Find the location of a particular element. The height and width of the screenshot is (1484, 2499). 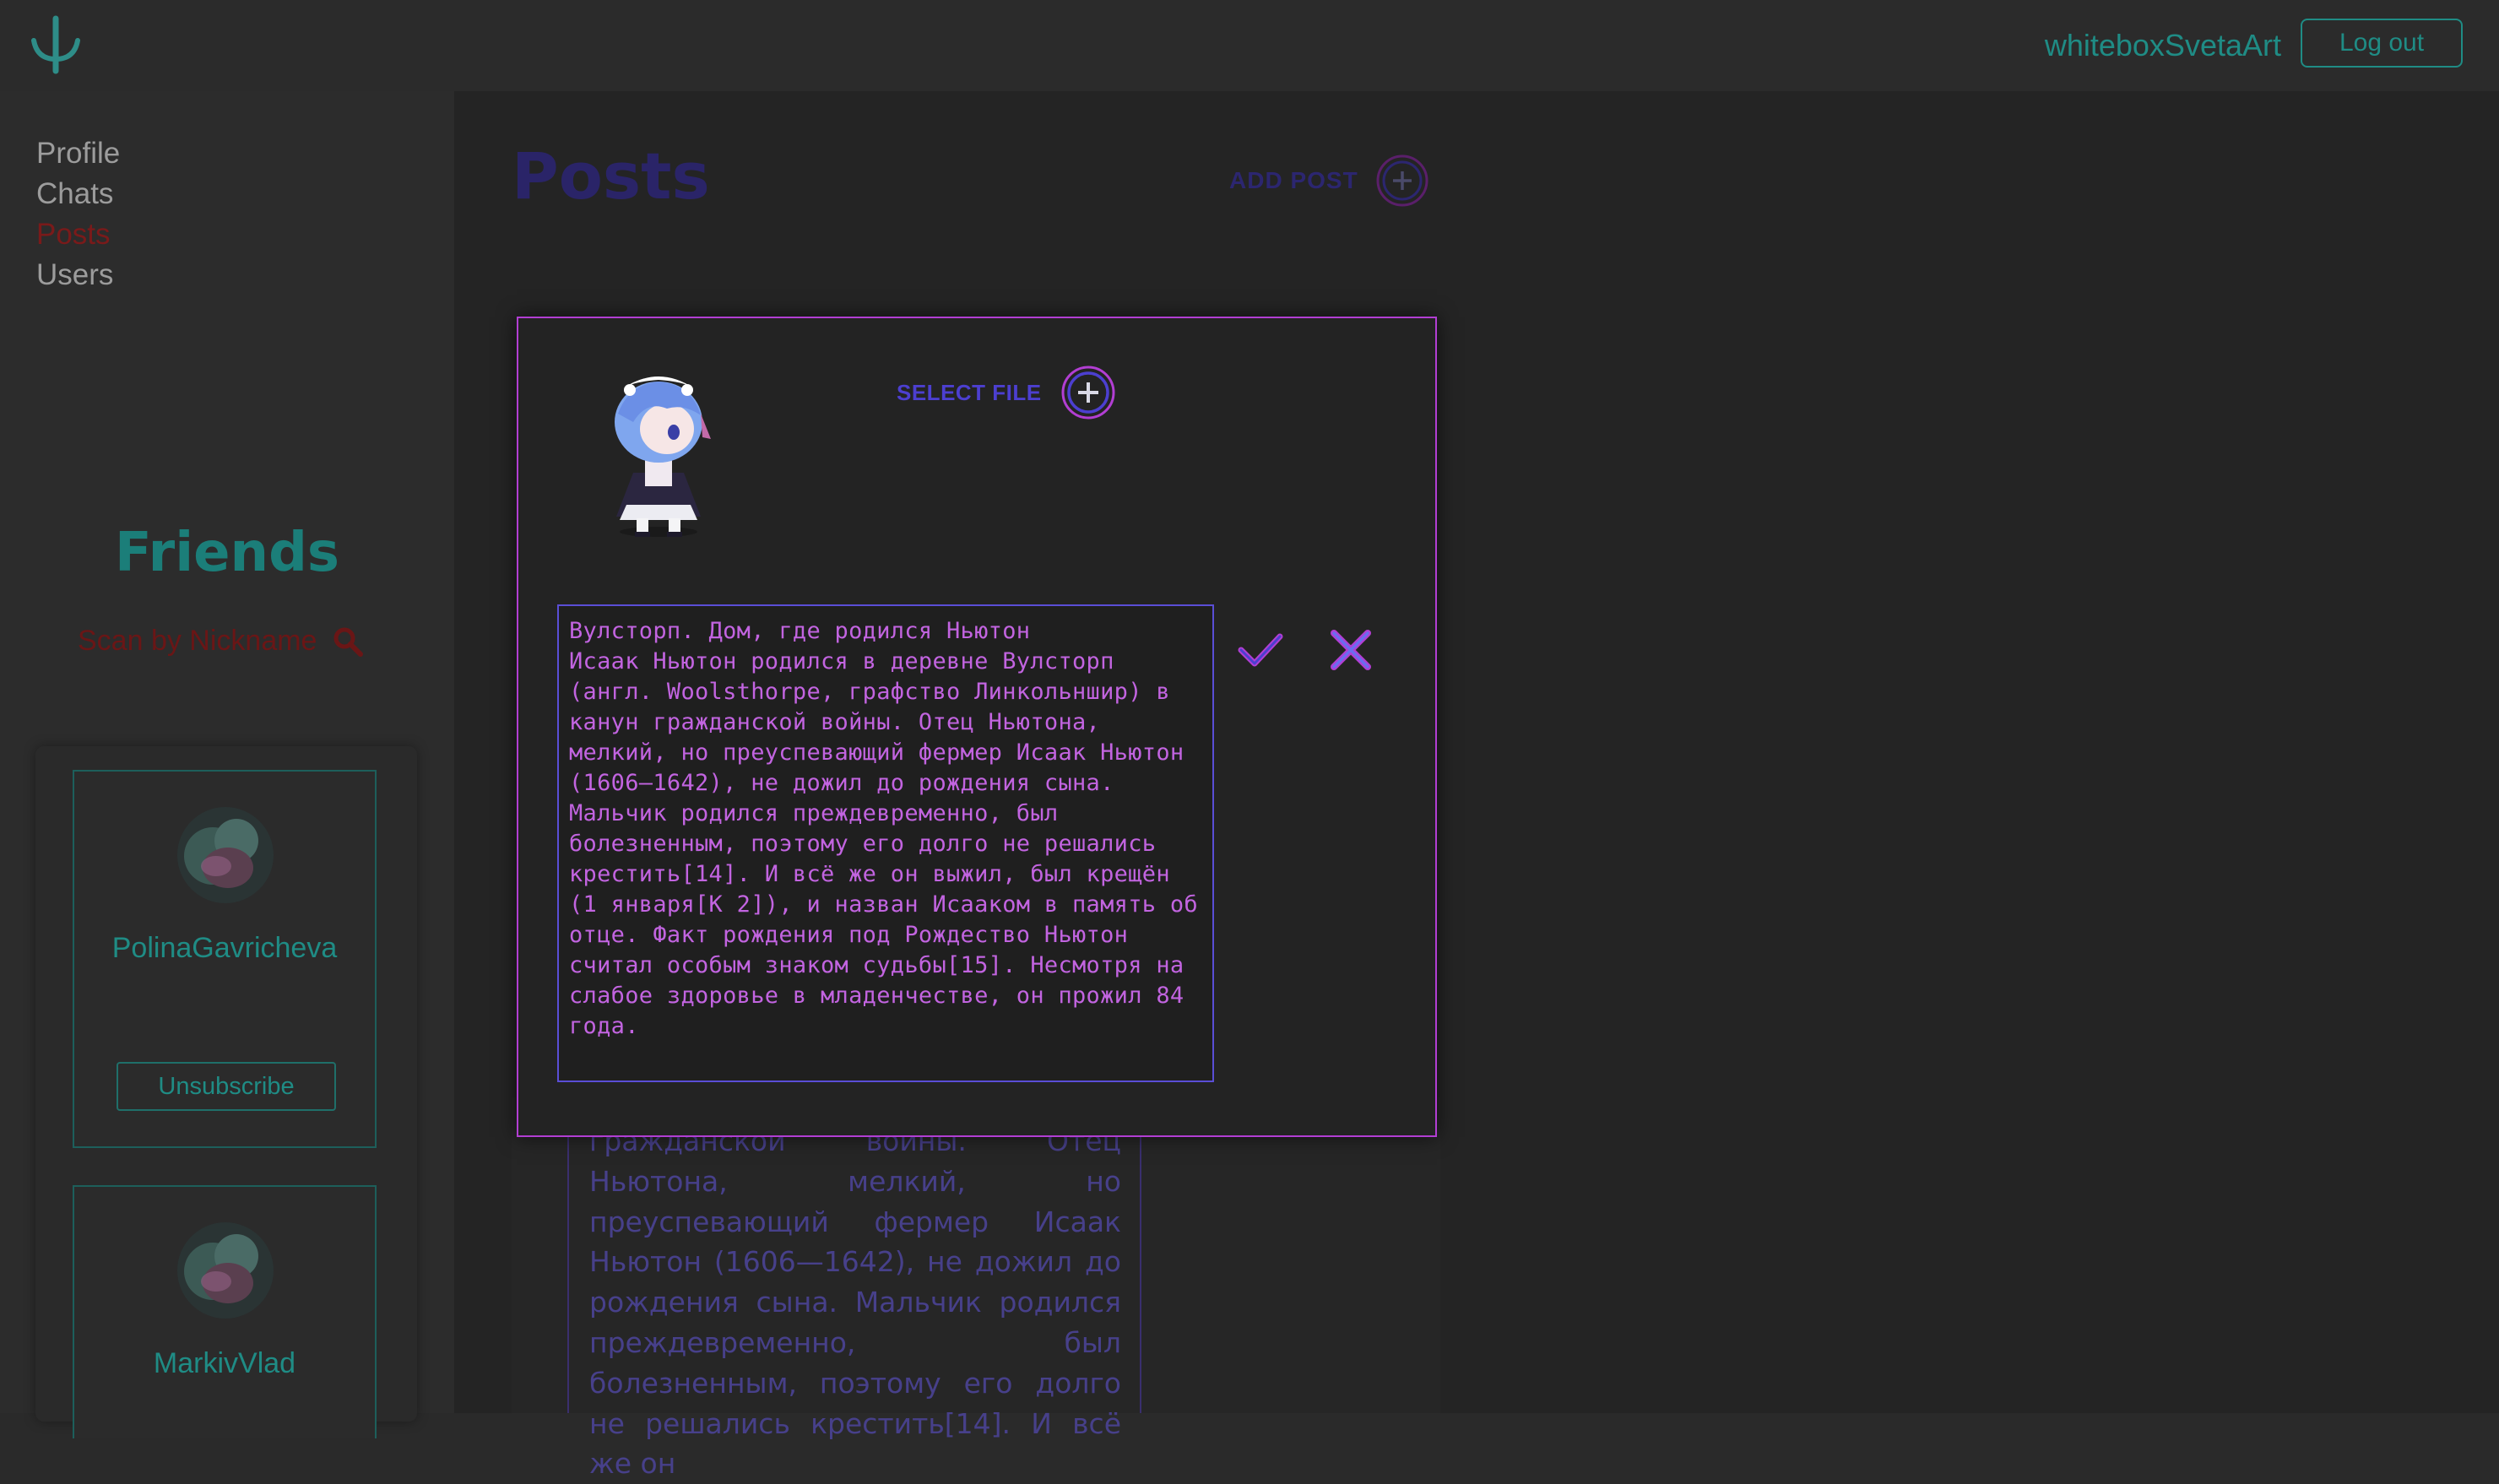

friends-search: Scan by Nickname is located at coordinates (221, 641).